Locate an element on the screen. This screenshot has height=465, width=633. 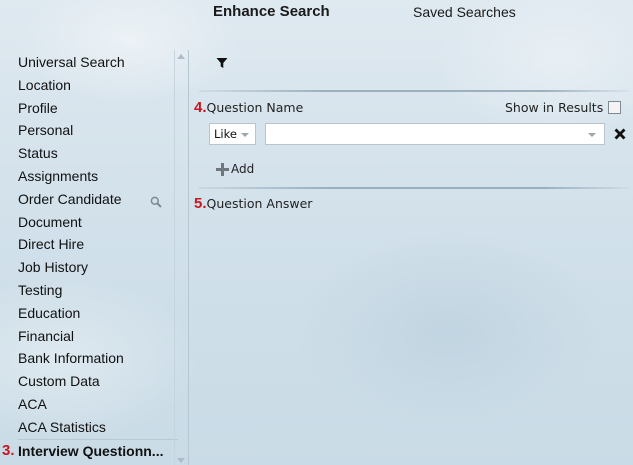
sidebar-item-bank-information: Bank Information is located at coordinates (98, 358).